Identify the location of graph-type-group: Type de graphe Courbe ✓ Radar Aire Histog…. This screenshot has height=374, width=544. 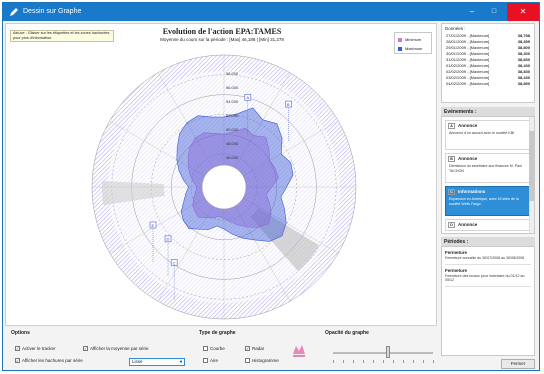
(259, 349).